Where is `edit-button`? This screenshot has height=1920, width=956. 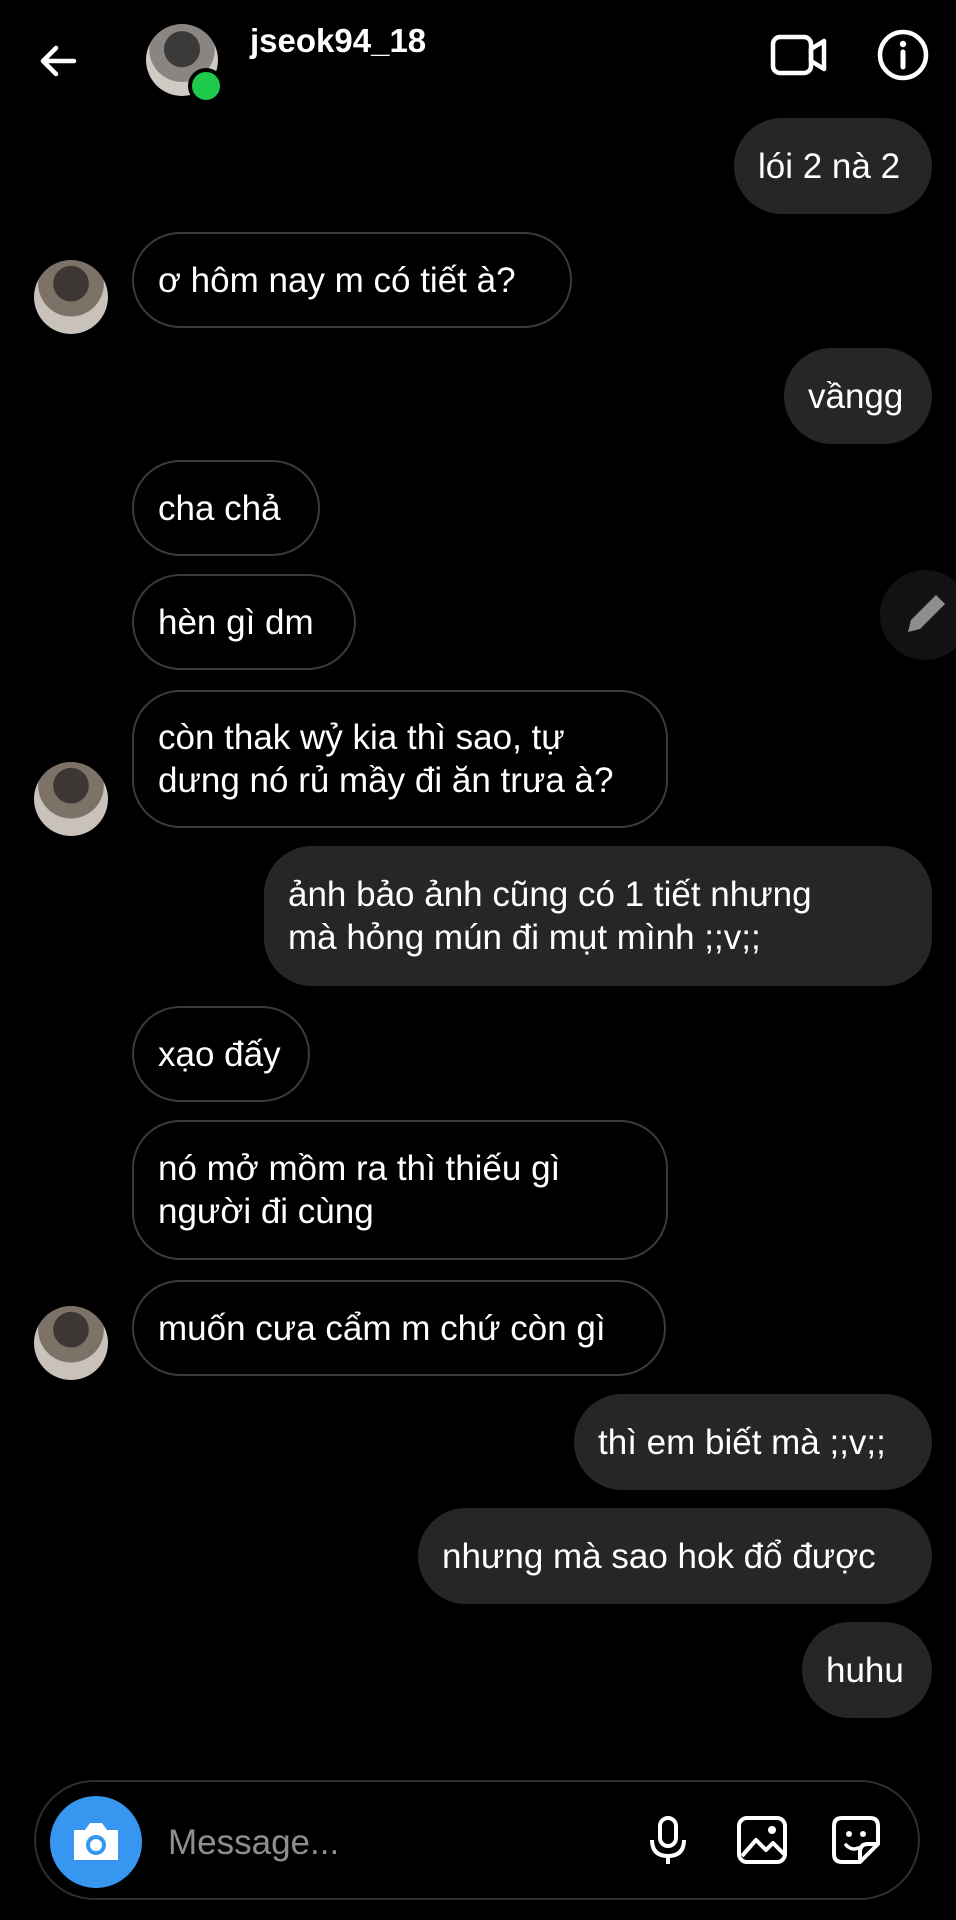 edit-button is located at coordinates (918, 615).